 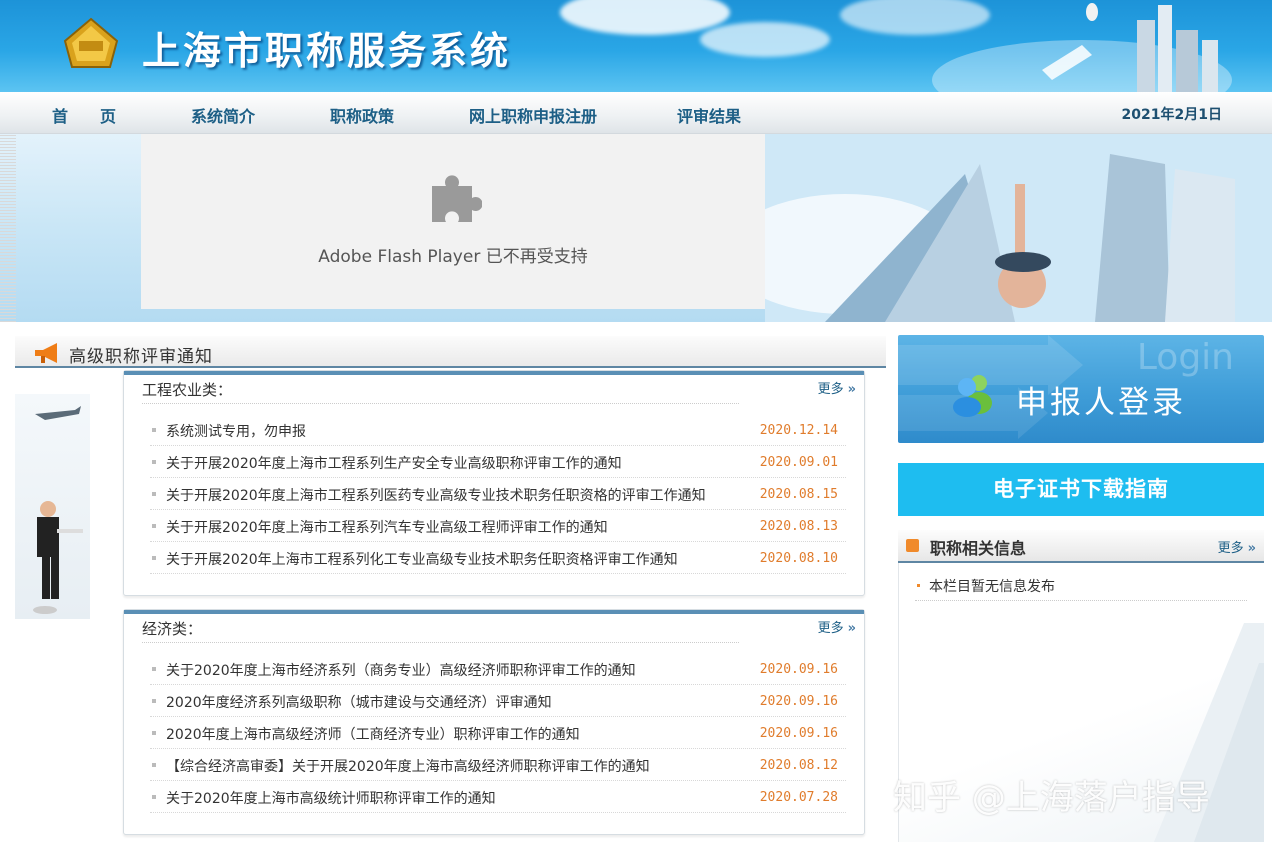 I want to click on main-nav: 首 页 系统简介 职称政策 网上职称申报注册 评审结果 2021年2月1日, so click(x=636, y=113).